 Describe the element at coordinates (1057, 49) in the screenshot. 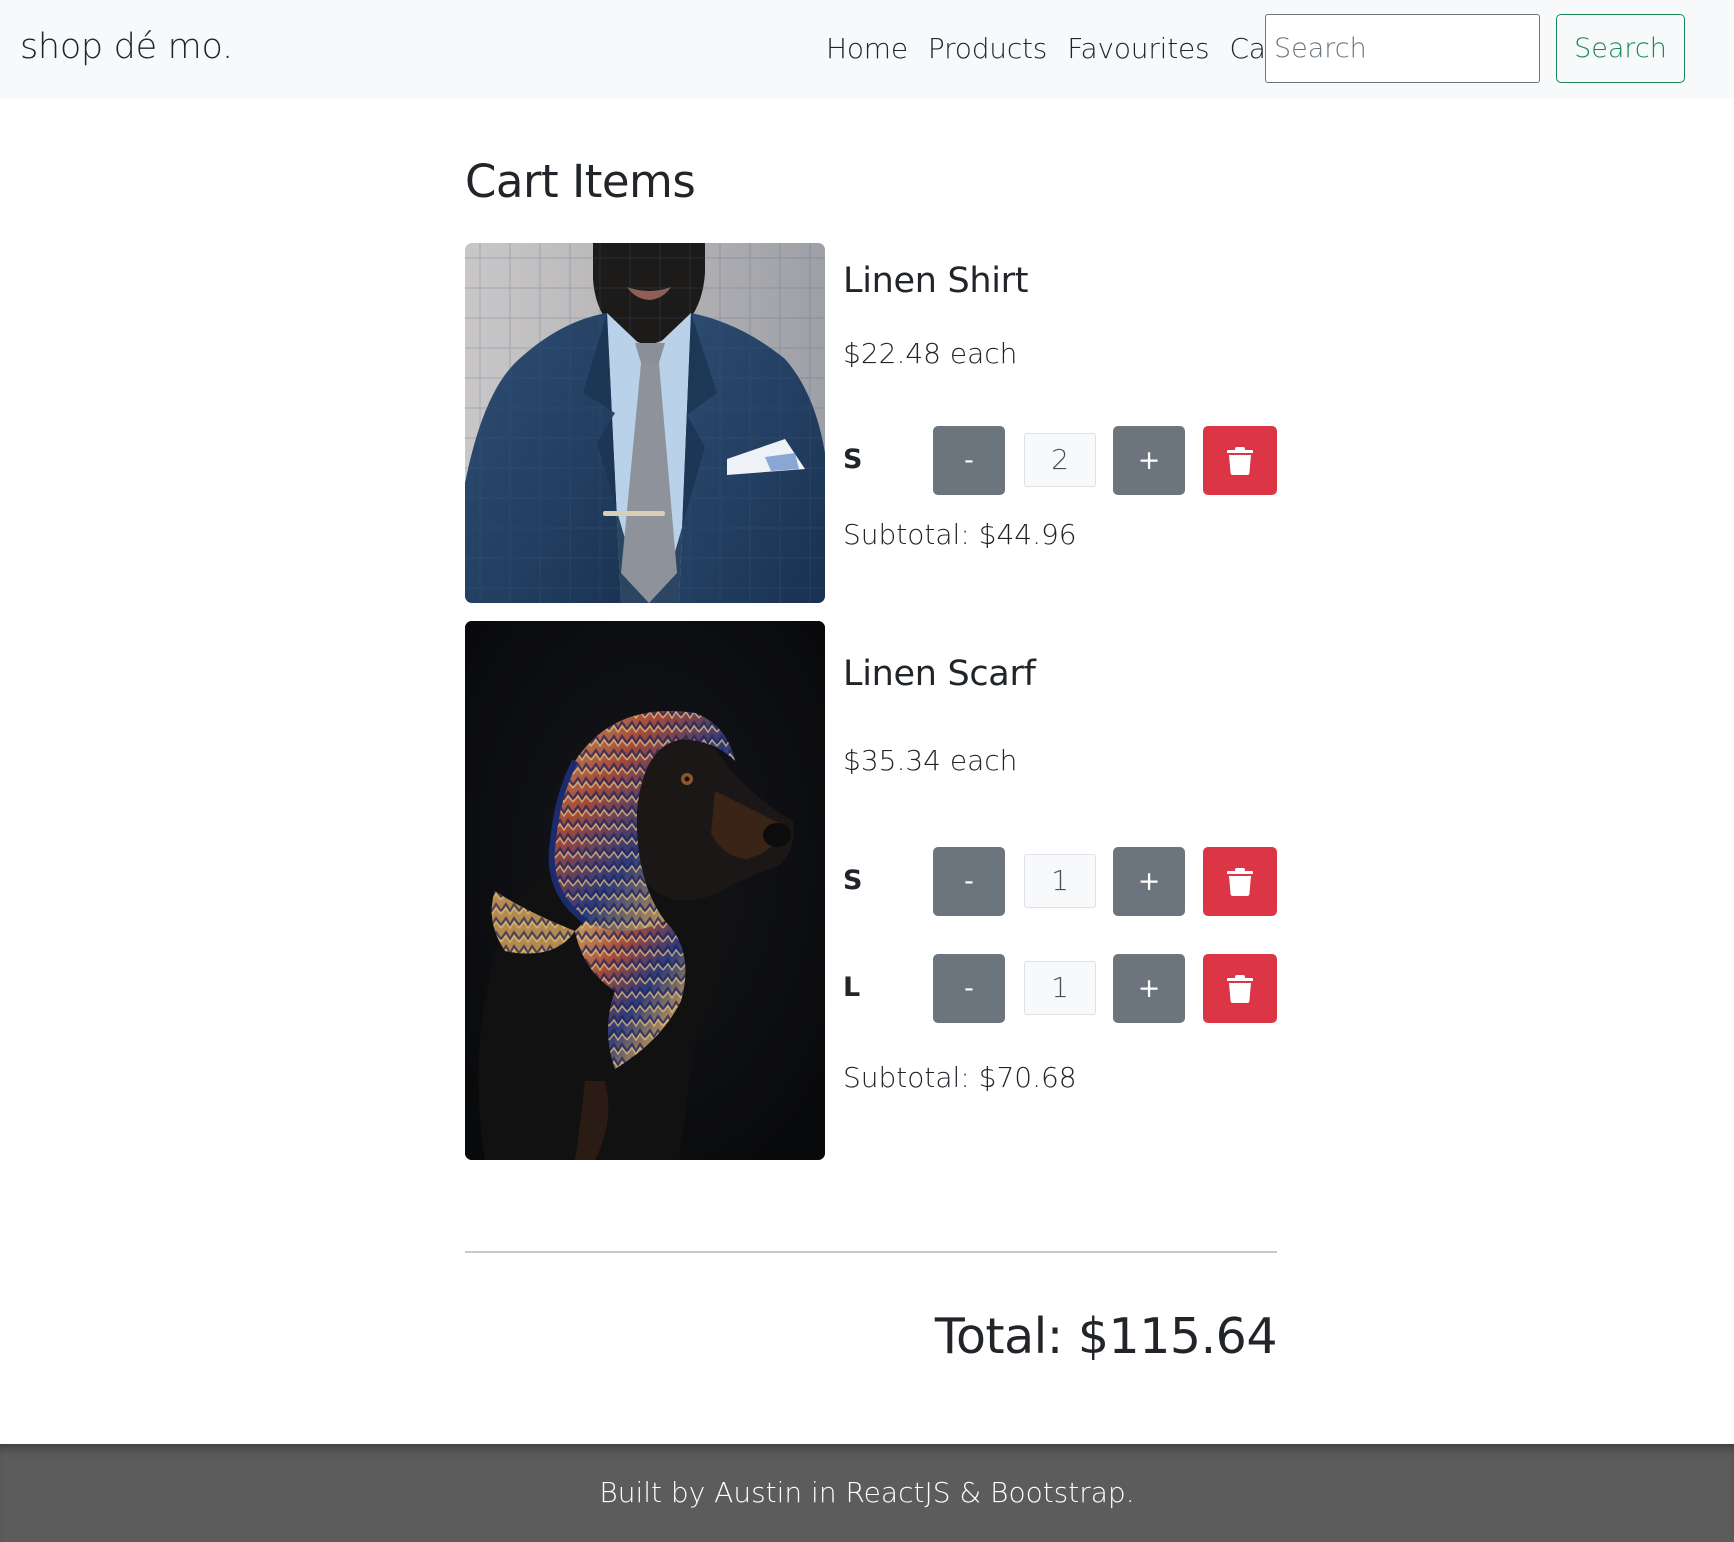

I see `nav-links: Home Products Favourites Cart` at that location.